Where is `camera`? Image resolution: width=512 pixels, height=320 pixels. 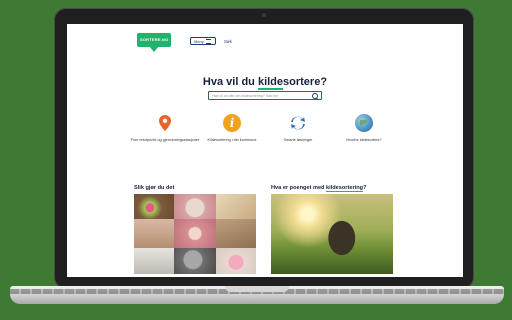
camera is located at coordinates (264, 15).